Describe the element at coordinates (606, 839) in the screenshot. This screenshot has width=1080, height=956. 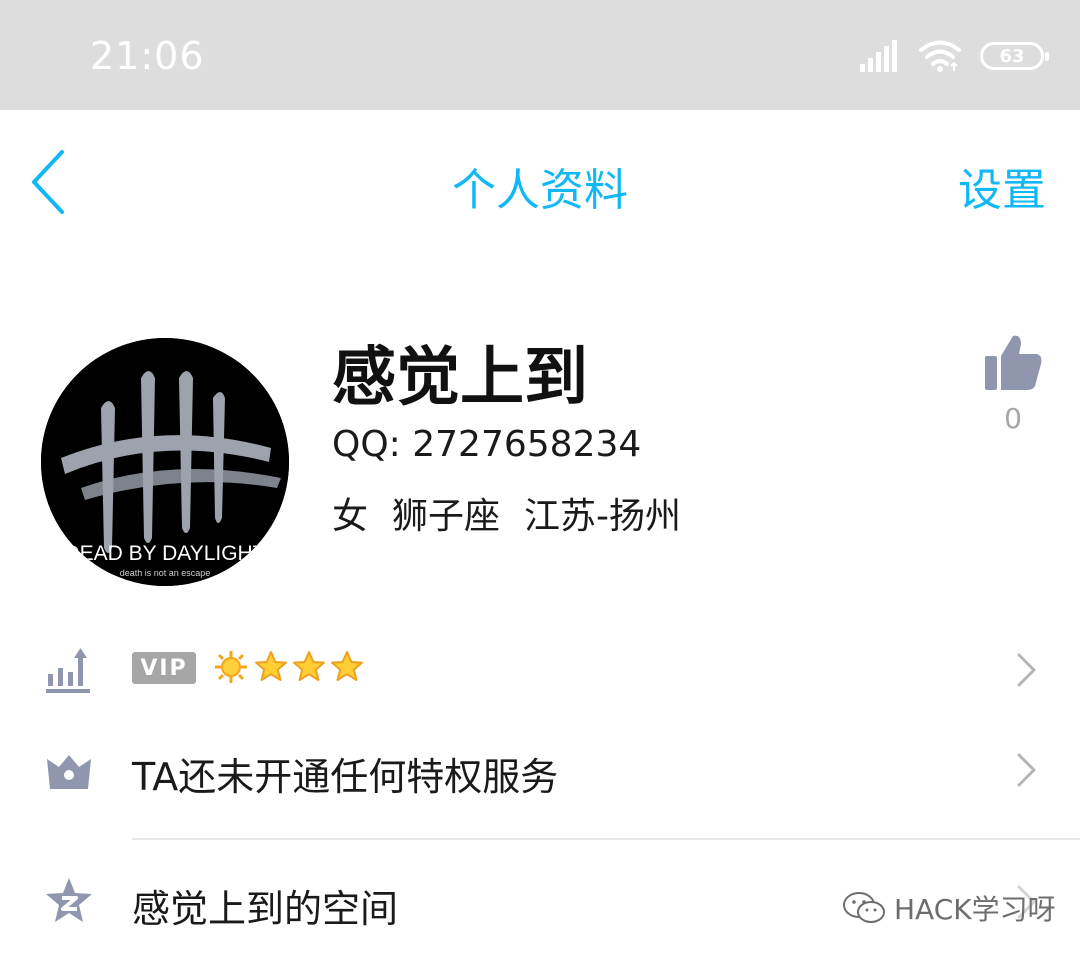
I see `divider` at that location.